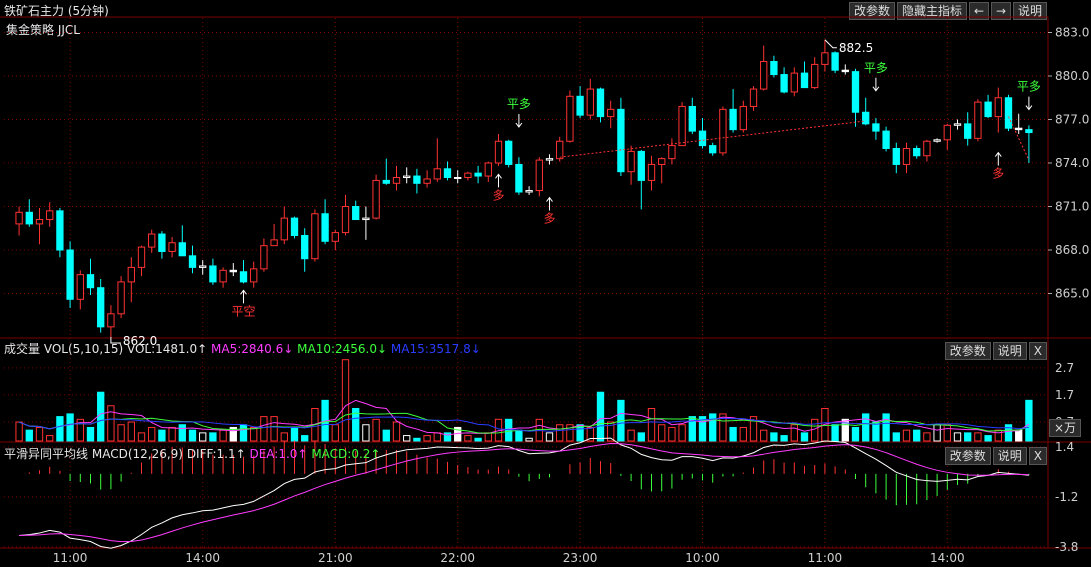  I want to click on macd-axis-label: -3.8, so click(1066, 547).